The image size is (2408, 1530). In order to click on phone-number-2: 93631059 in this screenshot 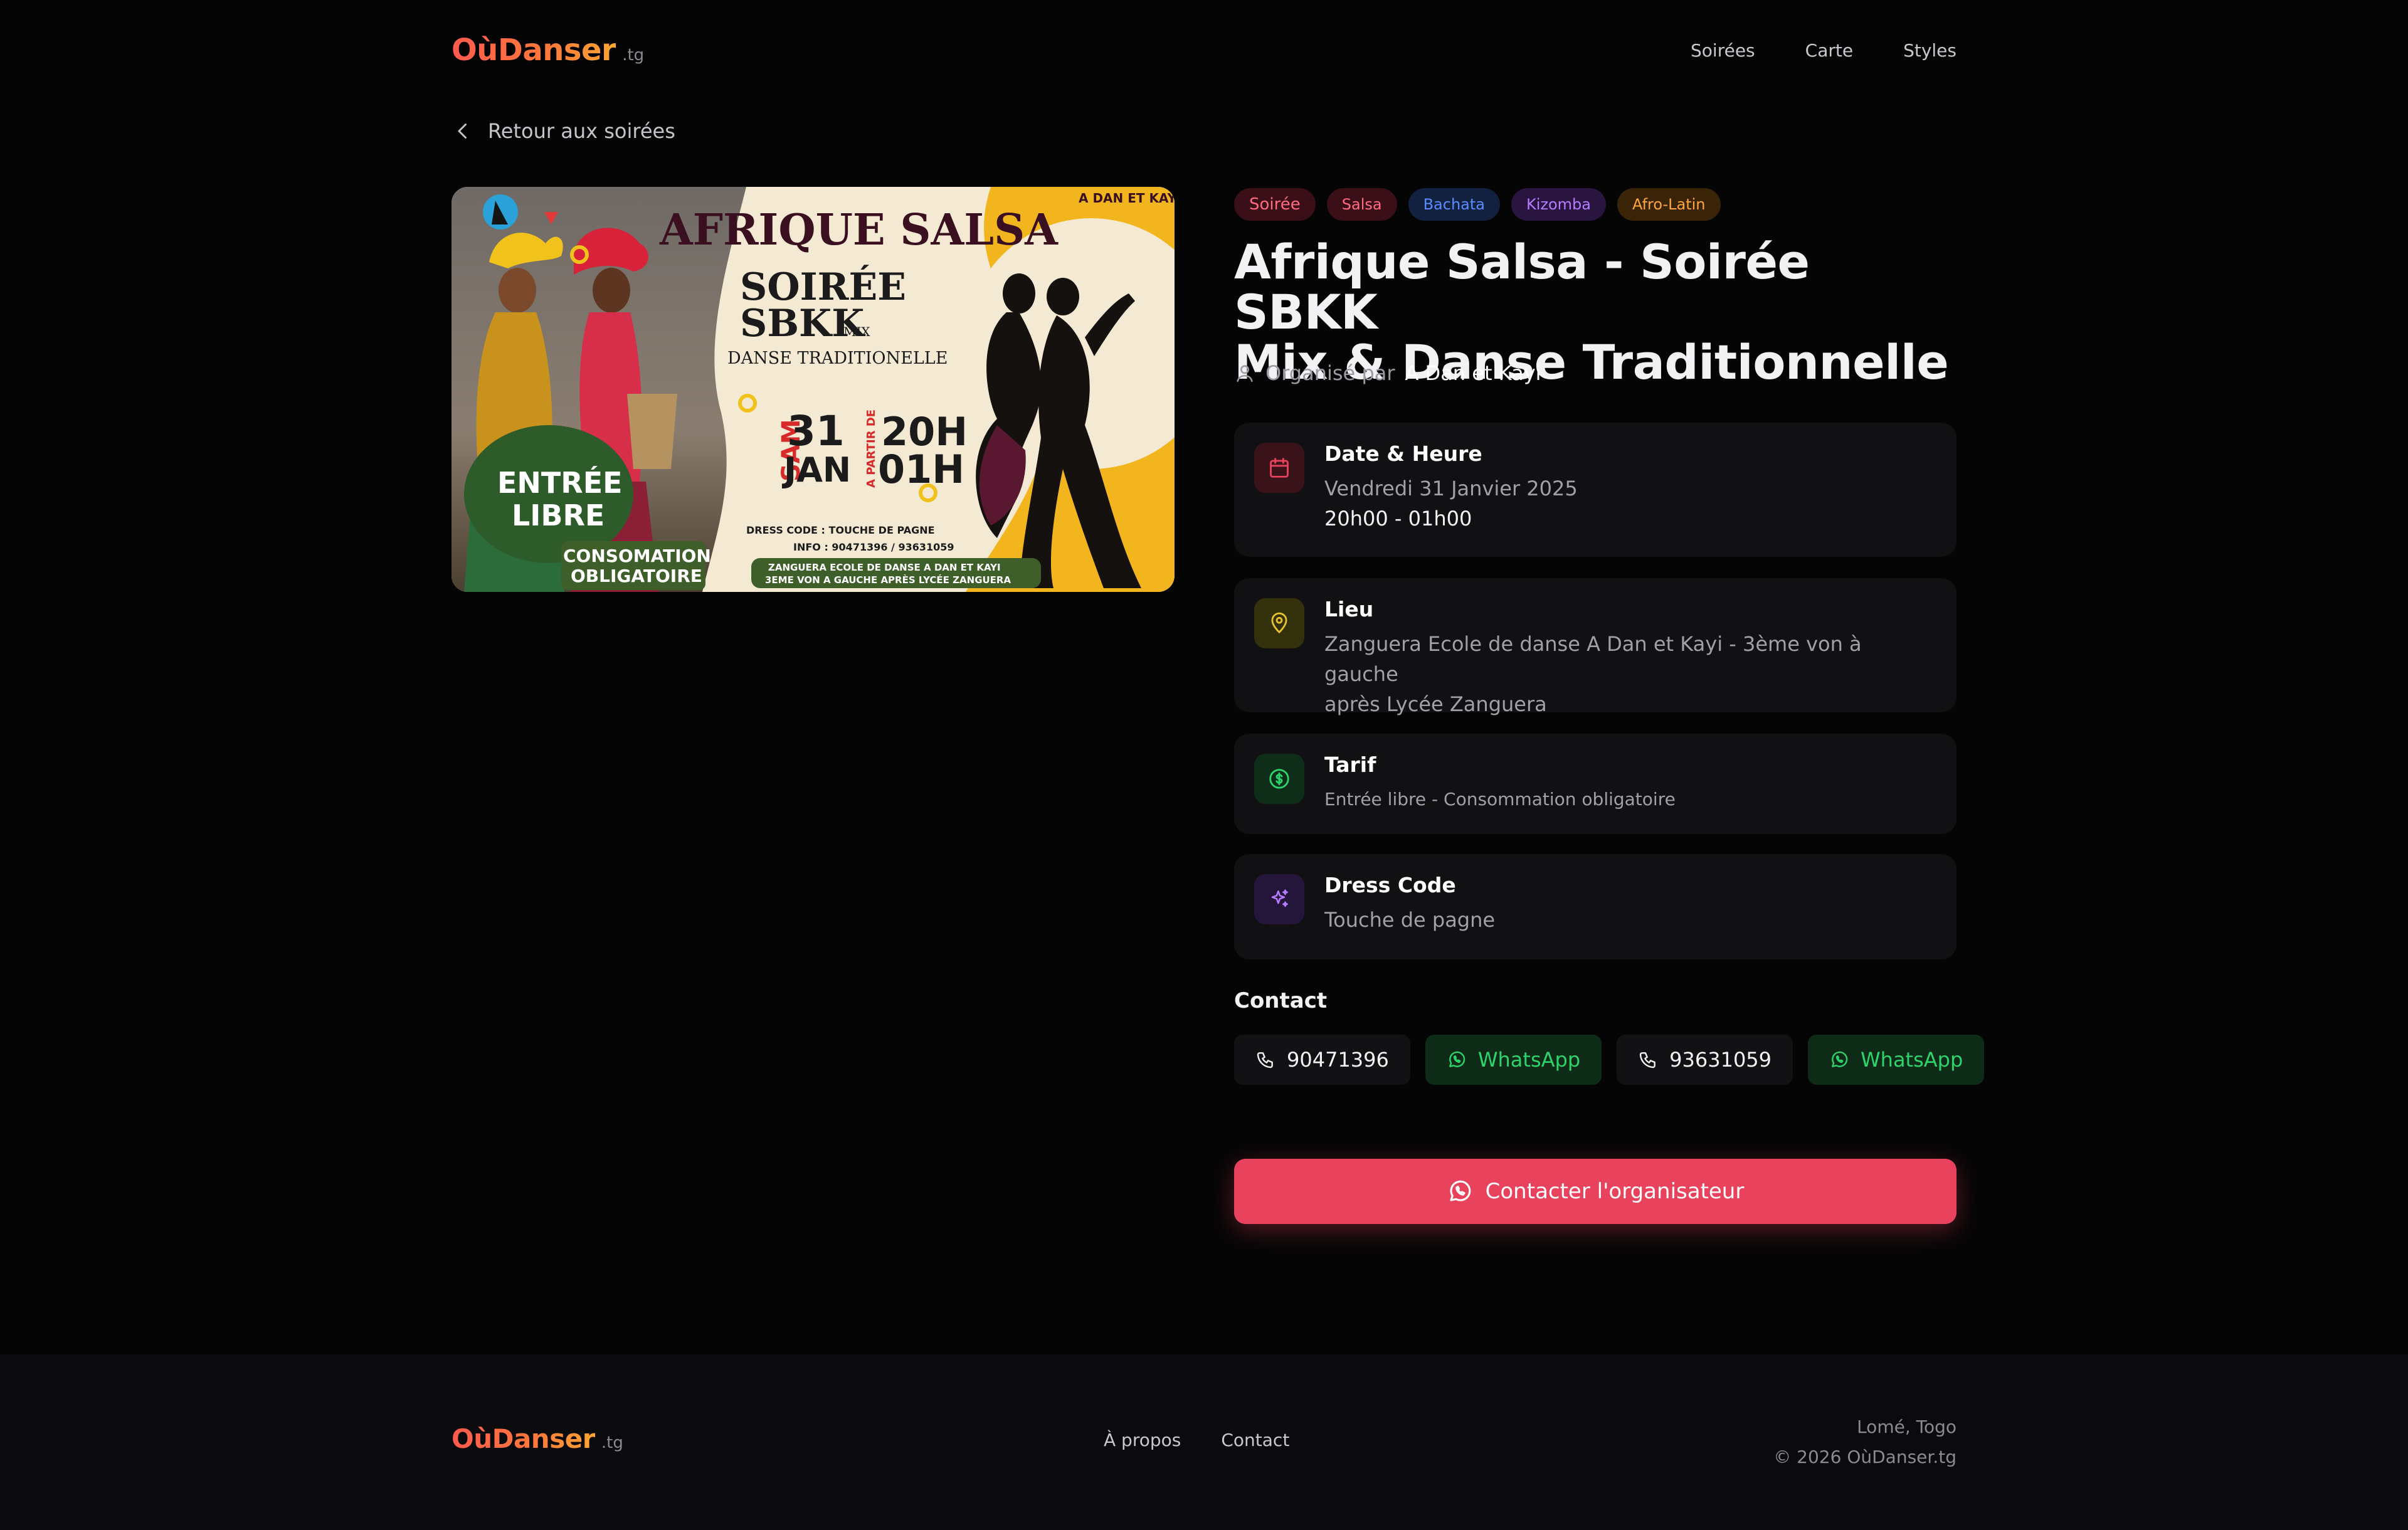, I will do `click(1720, 1060)`.